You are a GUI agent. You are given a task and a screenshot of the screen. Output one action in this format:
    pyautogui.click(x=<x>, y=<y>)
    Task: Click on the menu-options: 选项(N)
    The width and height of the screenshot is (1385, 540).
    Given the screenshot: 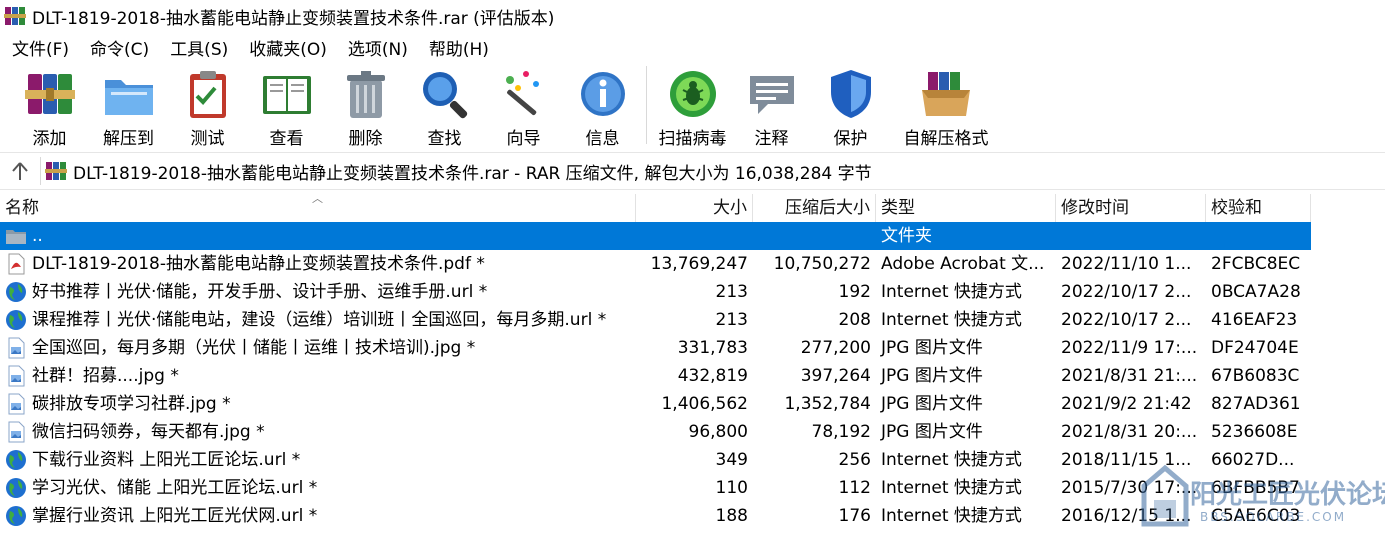 What is the action you would take?
    pyautogui.click(x=378, y=47)
    